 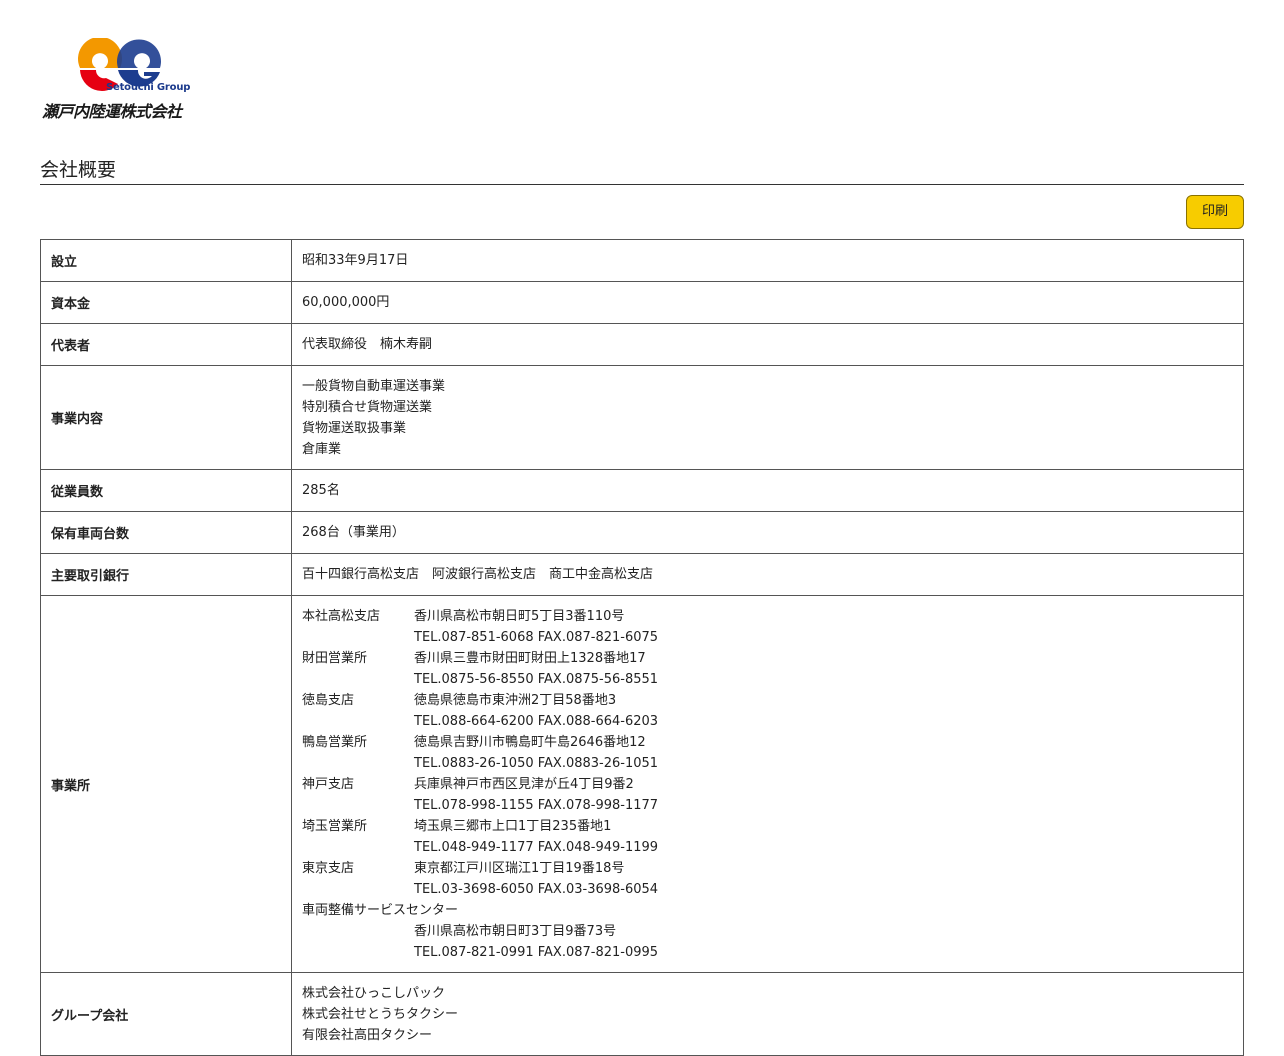 What do you see at coordinates (335, 742) in the screenshot?
I see `office-name: 鴨島営業所` at bounding box center [335, 742].